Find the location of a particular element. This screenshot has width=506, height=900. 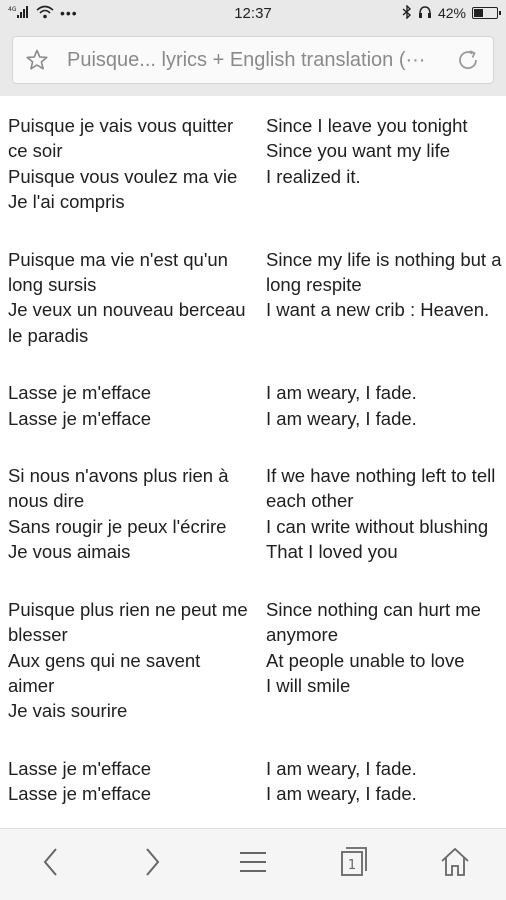

french-lyric-line: Je vous aimais is located at coordinates (69, 552).